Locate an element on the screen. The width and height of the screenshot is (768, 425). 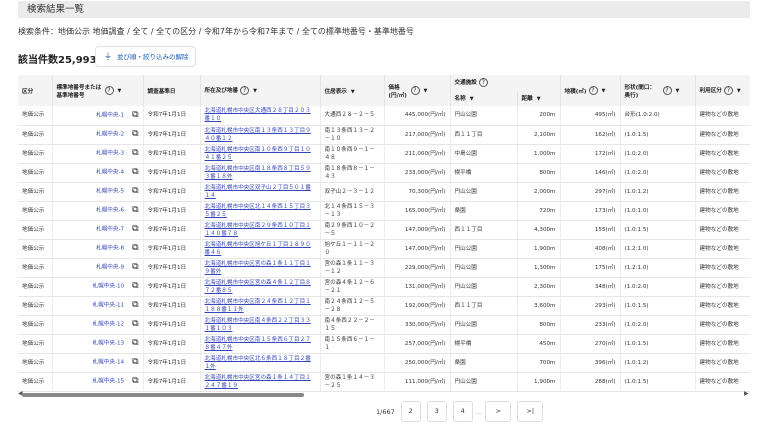
land-number-link: 札幌中央-10 is located at coordinates (109, 287).